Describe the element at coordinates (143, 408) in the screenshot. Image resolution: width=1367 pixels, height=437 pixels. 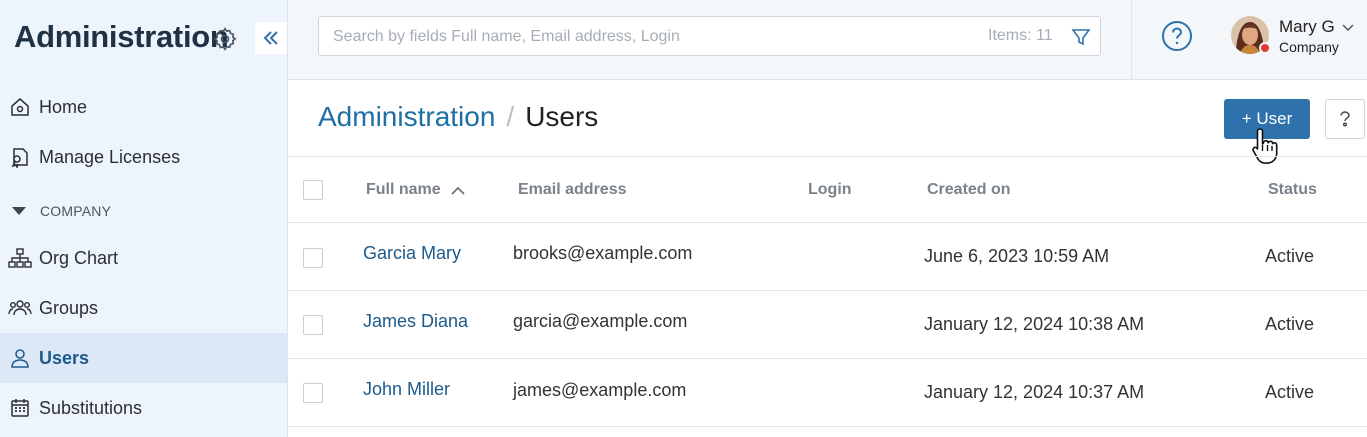
I see `sidebar-item-substitutions: Substitutions` at that location.